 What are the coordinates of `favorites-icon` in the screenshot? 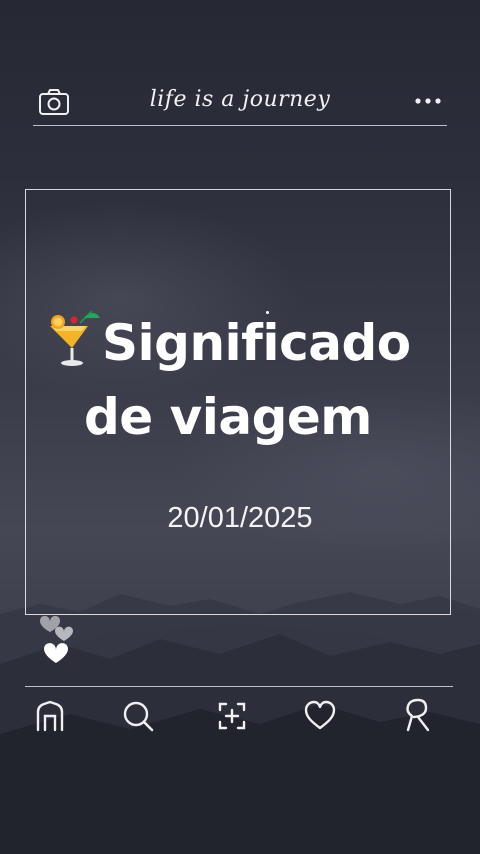 It's located at (320, 716).